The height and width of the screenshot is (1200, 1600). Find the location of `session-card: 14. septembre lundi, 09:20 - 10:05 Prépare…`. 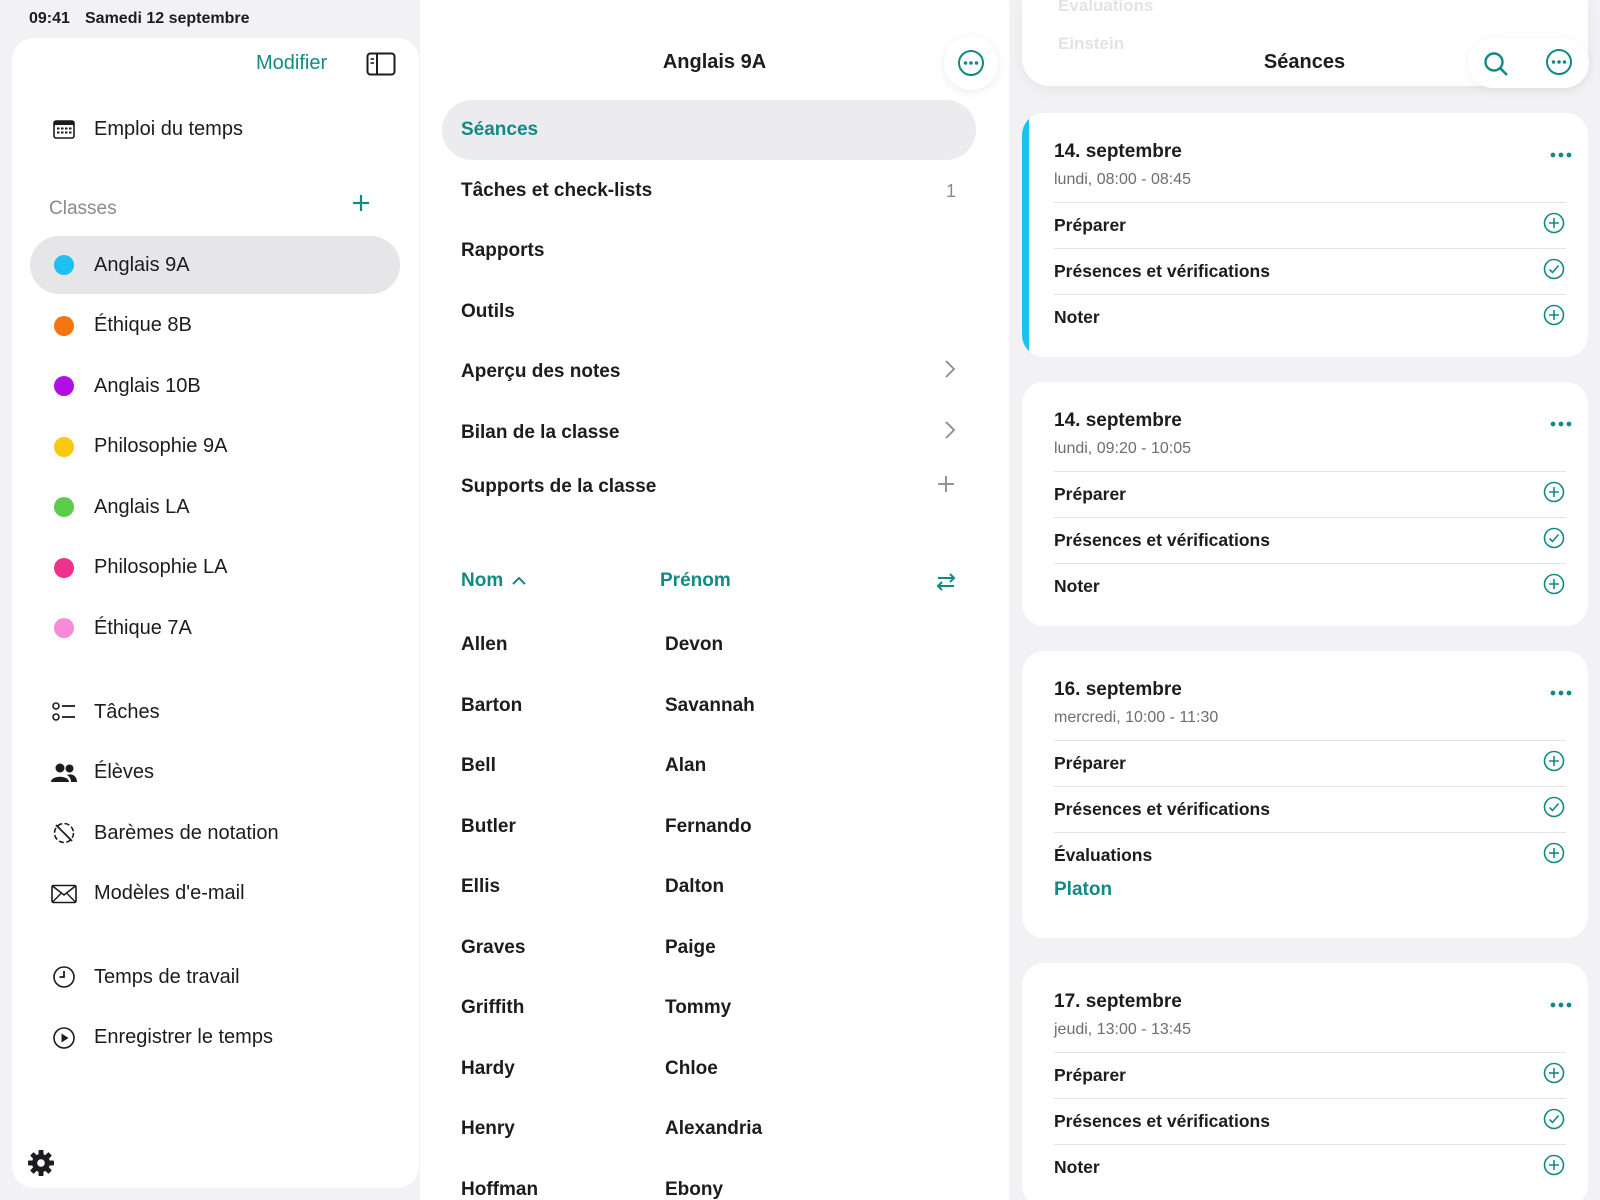

session-card: 14. septembre lundi, 09:20 - 10:05 Prépare… is located at coordinates (1305, 504).